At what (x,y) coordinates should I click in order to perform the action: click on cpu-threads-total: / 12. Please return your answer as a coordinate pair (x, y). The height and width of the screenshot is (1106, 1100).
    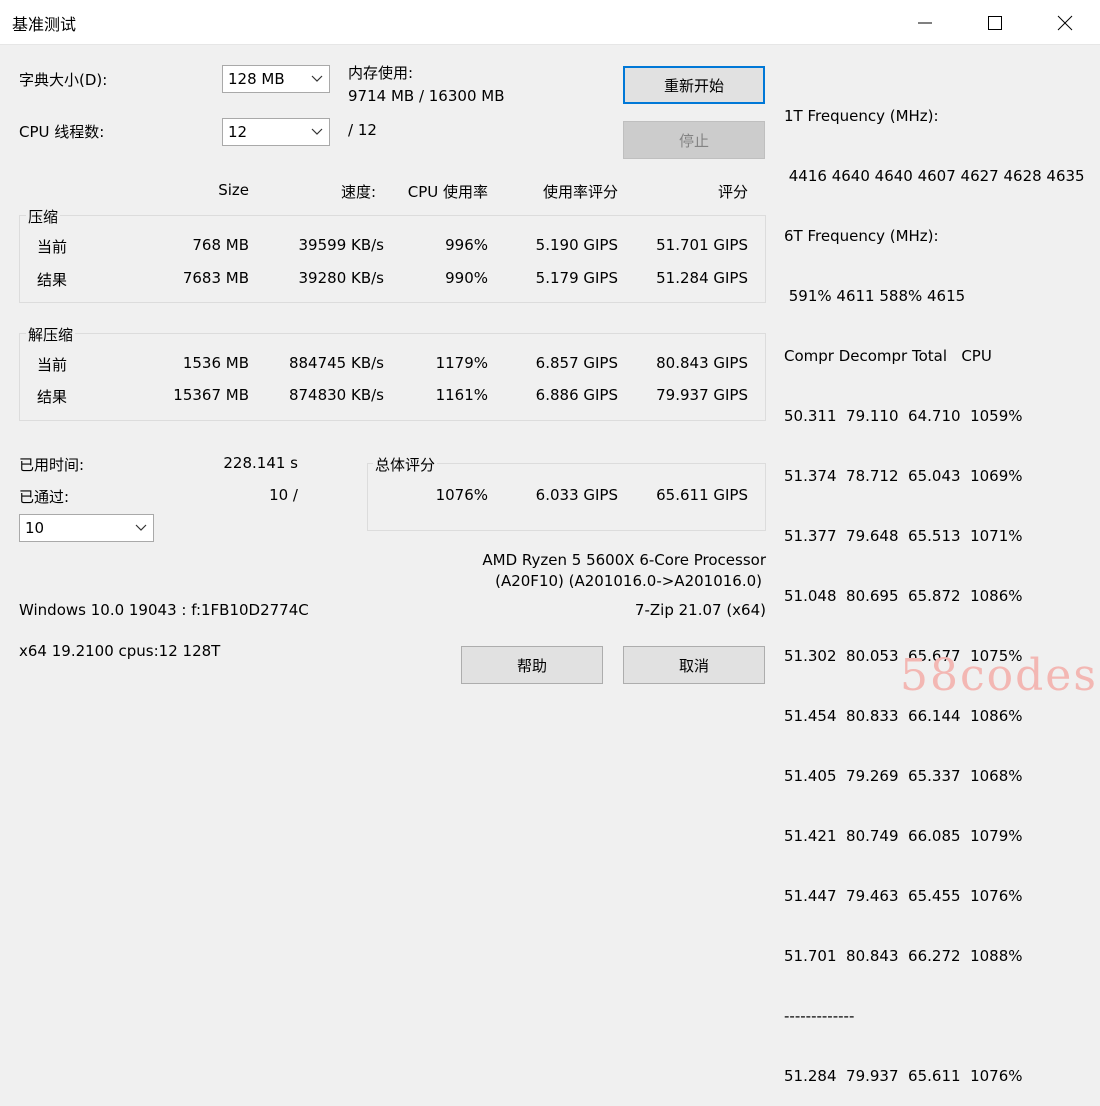
    Looking at the image, I should click on (362, 130).